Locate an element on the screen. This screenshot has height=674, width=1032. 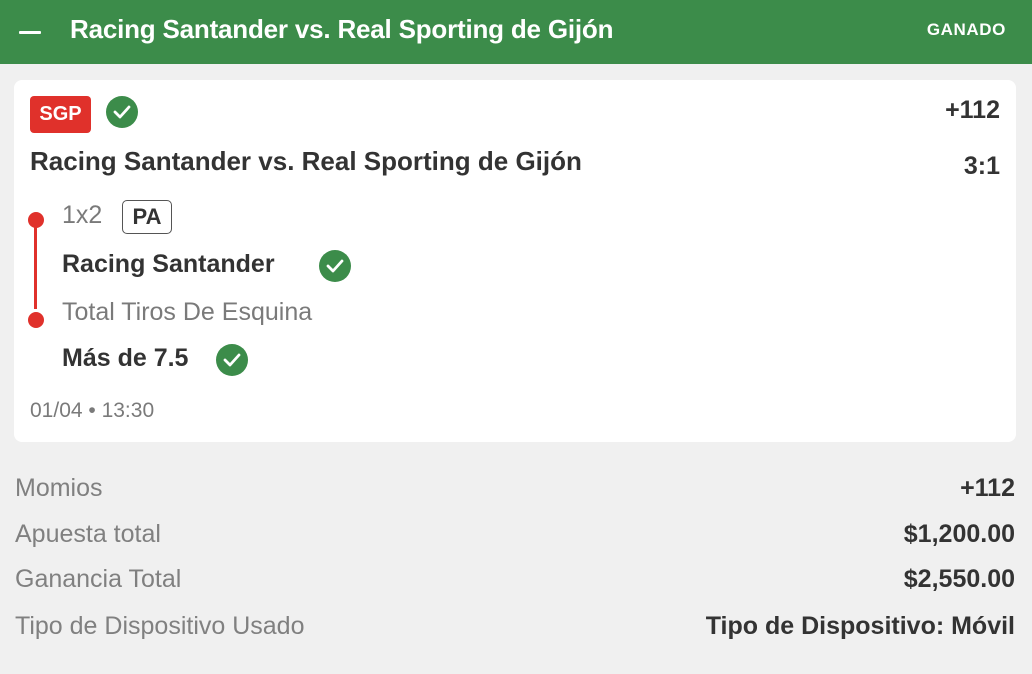
leg-selection: Racing Santander is located at coordinates (168, 264).